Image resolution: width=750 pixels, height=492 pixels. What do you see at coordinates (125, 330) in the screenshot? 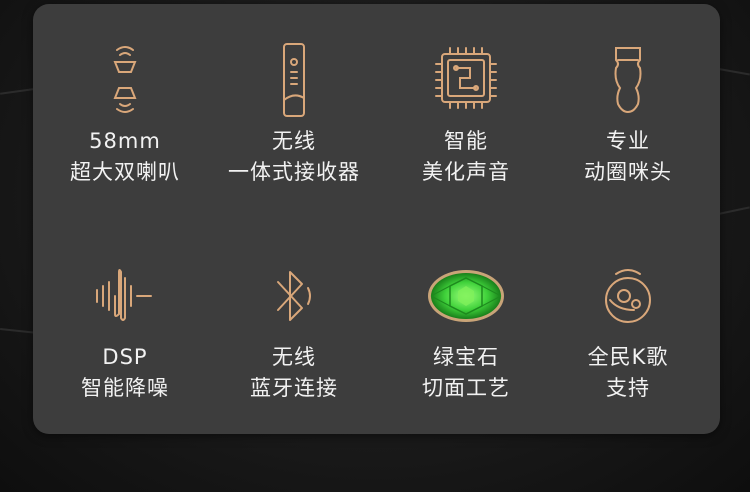
I see `feature-dsp: DSP 智能降噪` at bounding box center [125, 330].